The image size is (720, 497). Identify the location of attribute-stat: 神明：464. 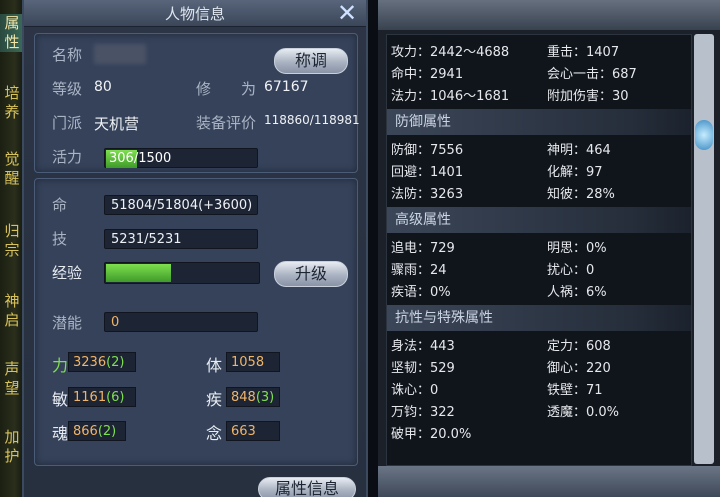
(579, 150).